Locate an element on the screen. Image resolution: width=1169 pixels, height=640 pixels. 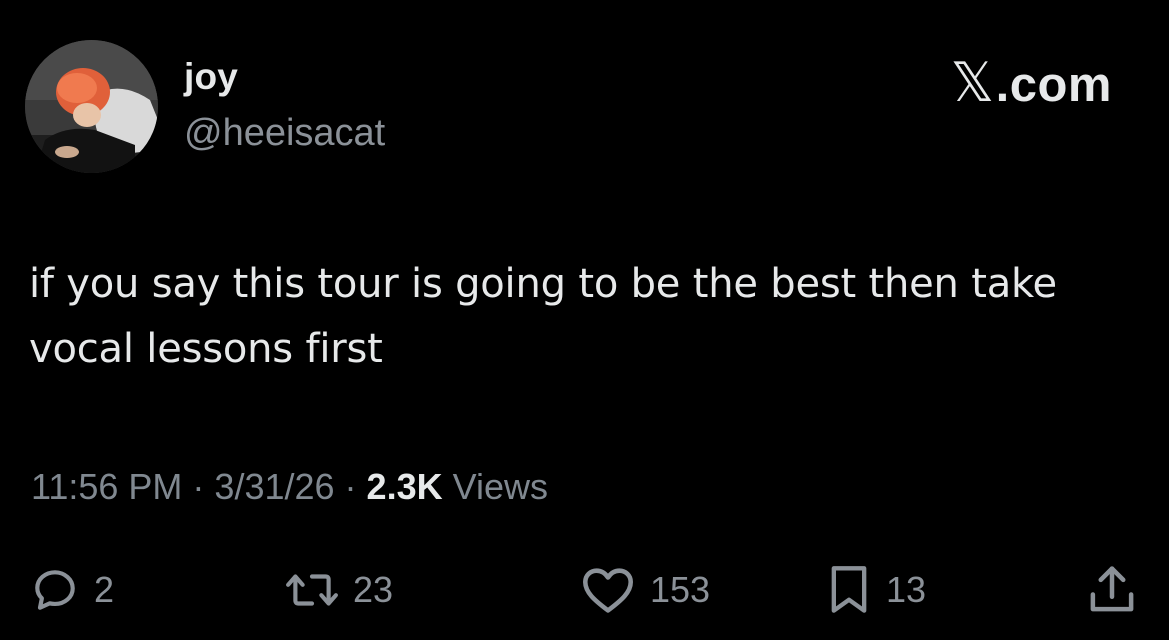
reply-button: 2 is located at coordinates (72, 590).